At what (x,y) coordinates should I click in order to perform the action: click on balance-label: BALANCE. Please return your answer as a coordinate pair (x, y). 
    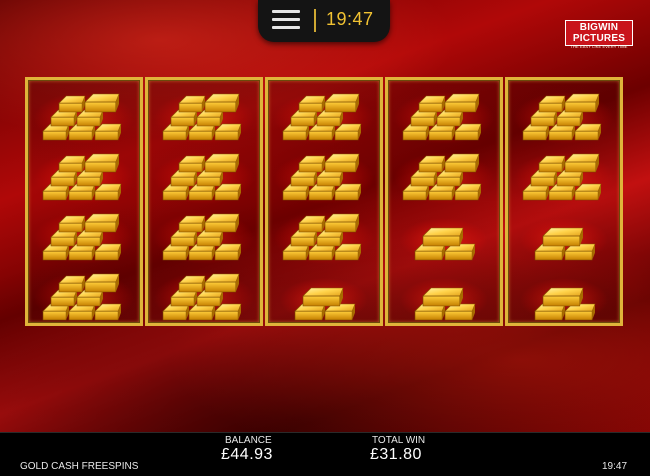
    Looking at the image, I should click on (248, 440).